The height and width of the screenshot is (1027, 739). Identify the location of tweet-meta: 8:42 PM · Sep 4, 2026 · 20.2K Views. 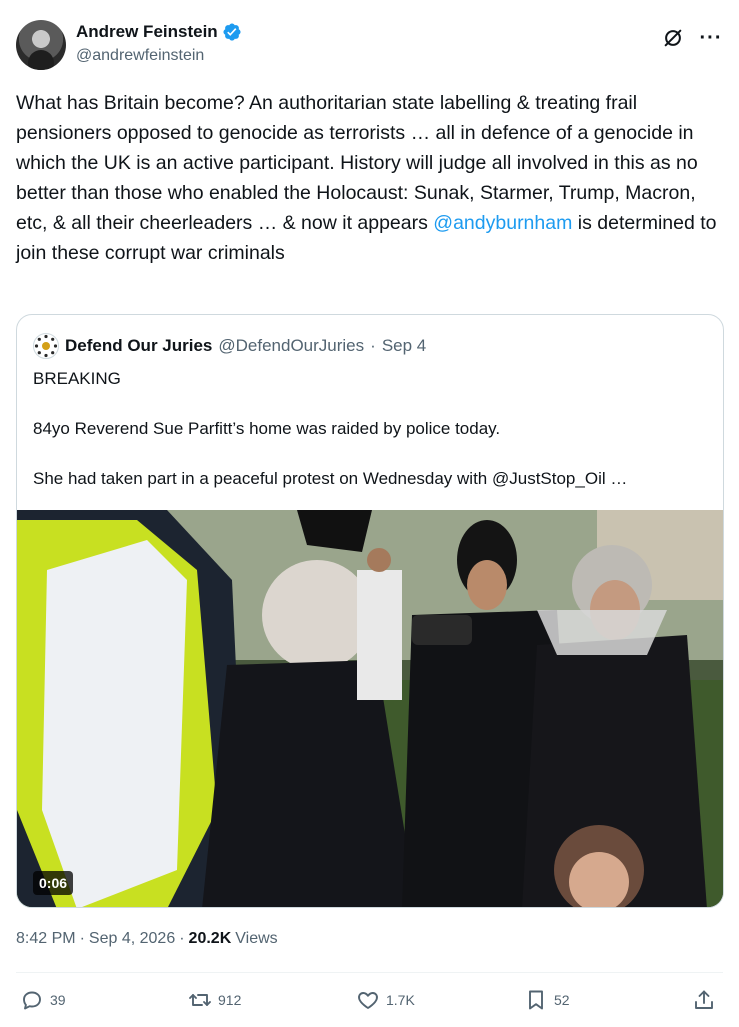
(147, 939).